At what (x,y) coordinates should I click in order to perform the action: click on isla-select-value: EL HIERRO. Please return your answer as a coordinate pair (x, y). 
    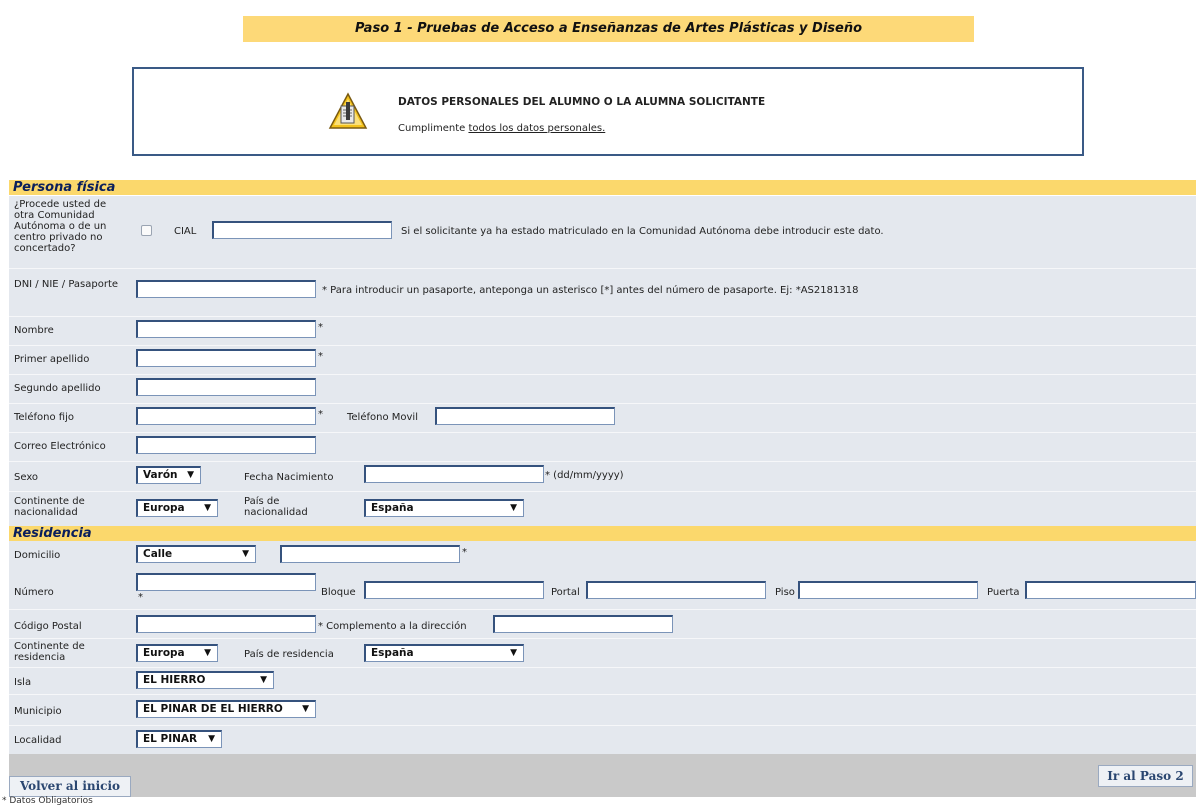
    Looking at the image, I should click on (174, 680).